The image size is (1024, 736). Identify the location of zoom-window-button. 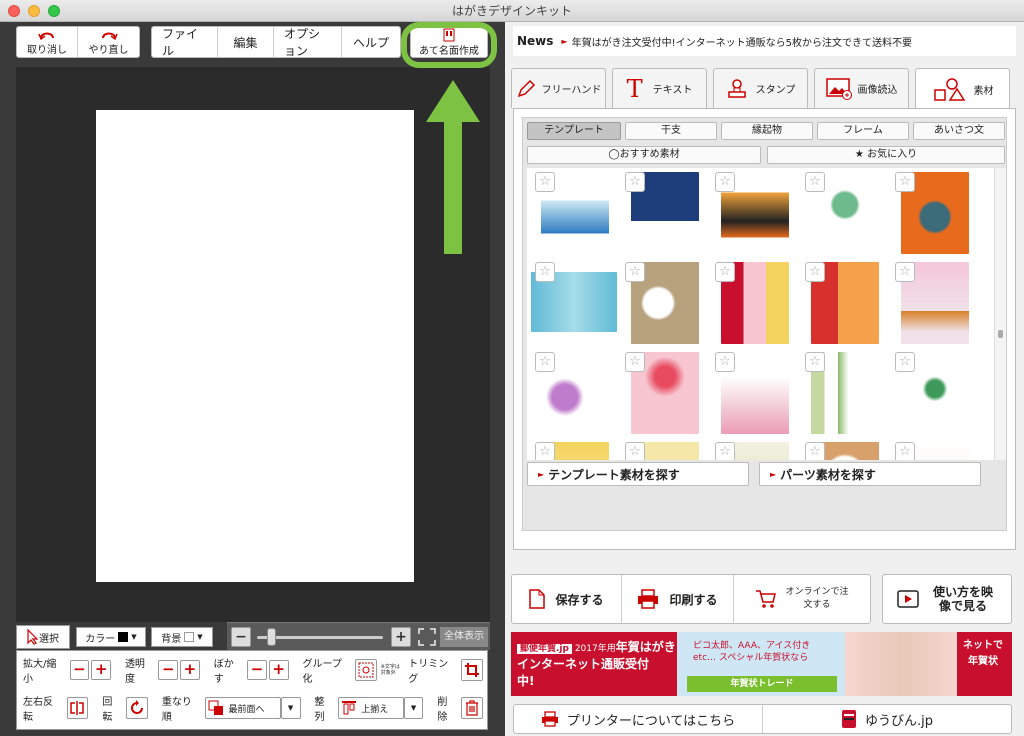
(54, 11).